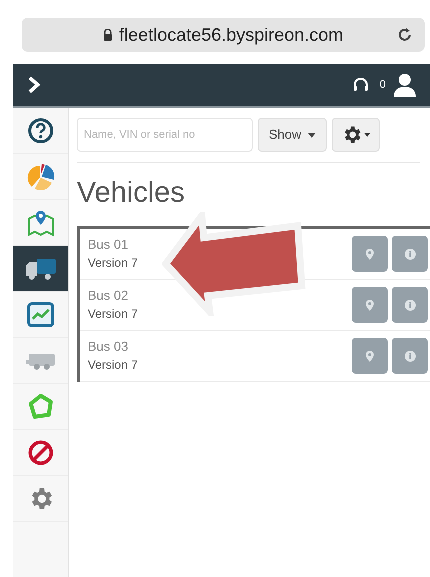 The width and height of the screenshot is (430, 577). Describe the element at coordinates (41, 131) in the screenshot. I see `help-icon` at that location.